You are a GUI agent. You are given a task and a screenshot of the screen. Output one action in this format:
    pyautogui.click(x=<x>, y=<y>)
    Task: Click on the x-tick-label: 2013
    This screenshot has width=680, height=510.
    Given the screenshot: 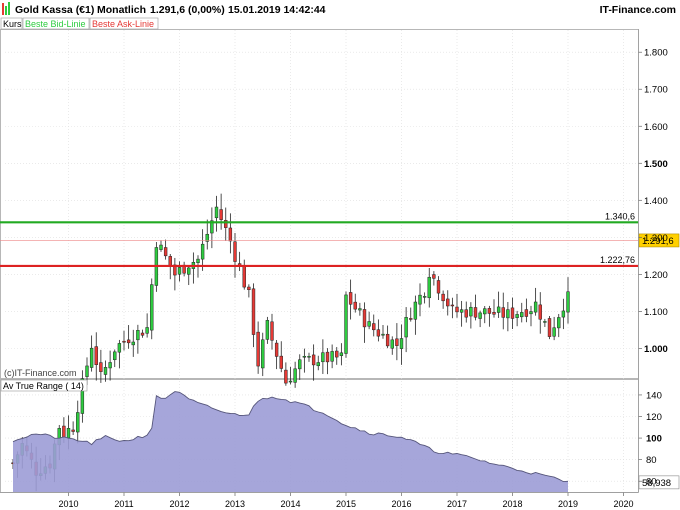 What is the action you would take?
    pyautogui.click(x=235, y=504)
    